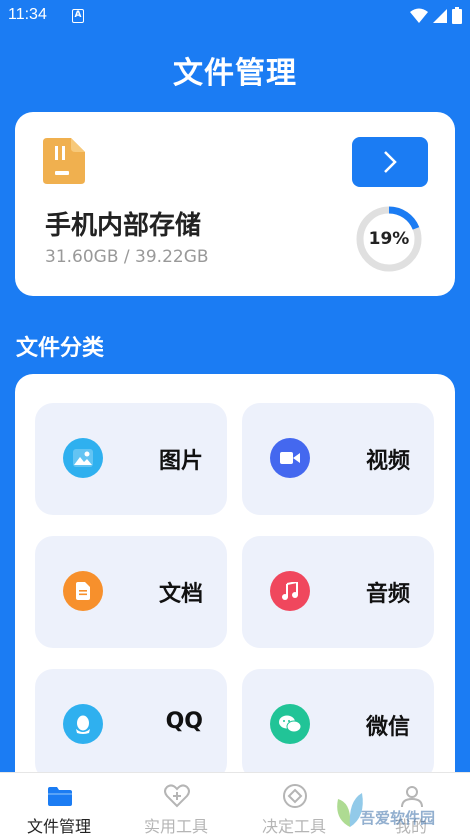 The image size is (470, 835). I want to click on folder-icon, so click(60, 796).